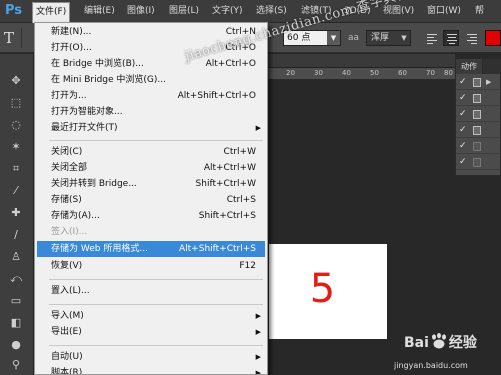 This screenshot has height=375, width=501. What do you see at coordinates (84, 128) in the screenshot?
I see `menu-item-label: 最近打开文件(T)` at bounding box center [84, 128].